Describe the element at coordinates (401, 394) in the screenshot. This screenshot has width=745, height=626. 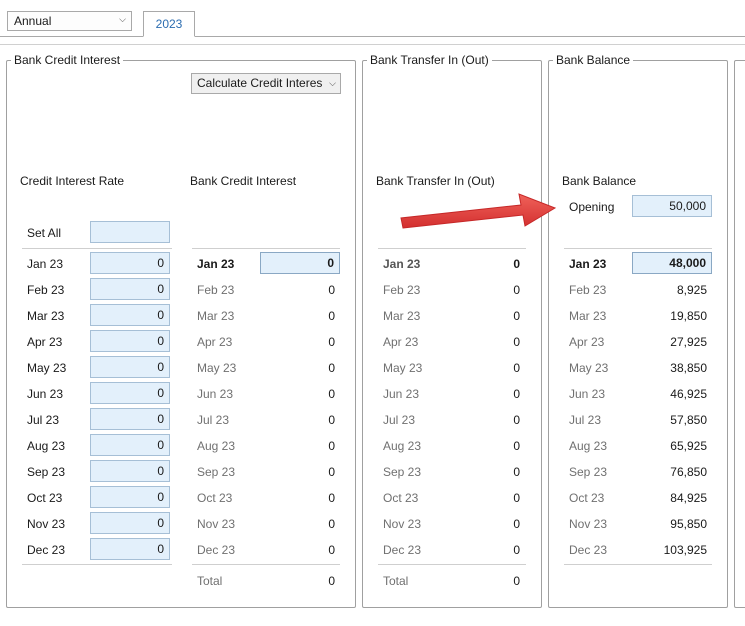
I see `transfer-month-label: Jun 23` at that location.